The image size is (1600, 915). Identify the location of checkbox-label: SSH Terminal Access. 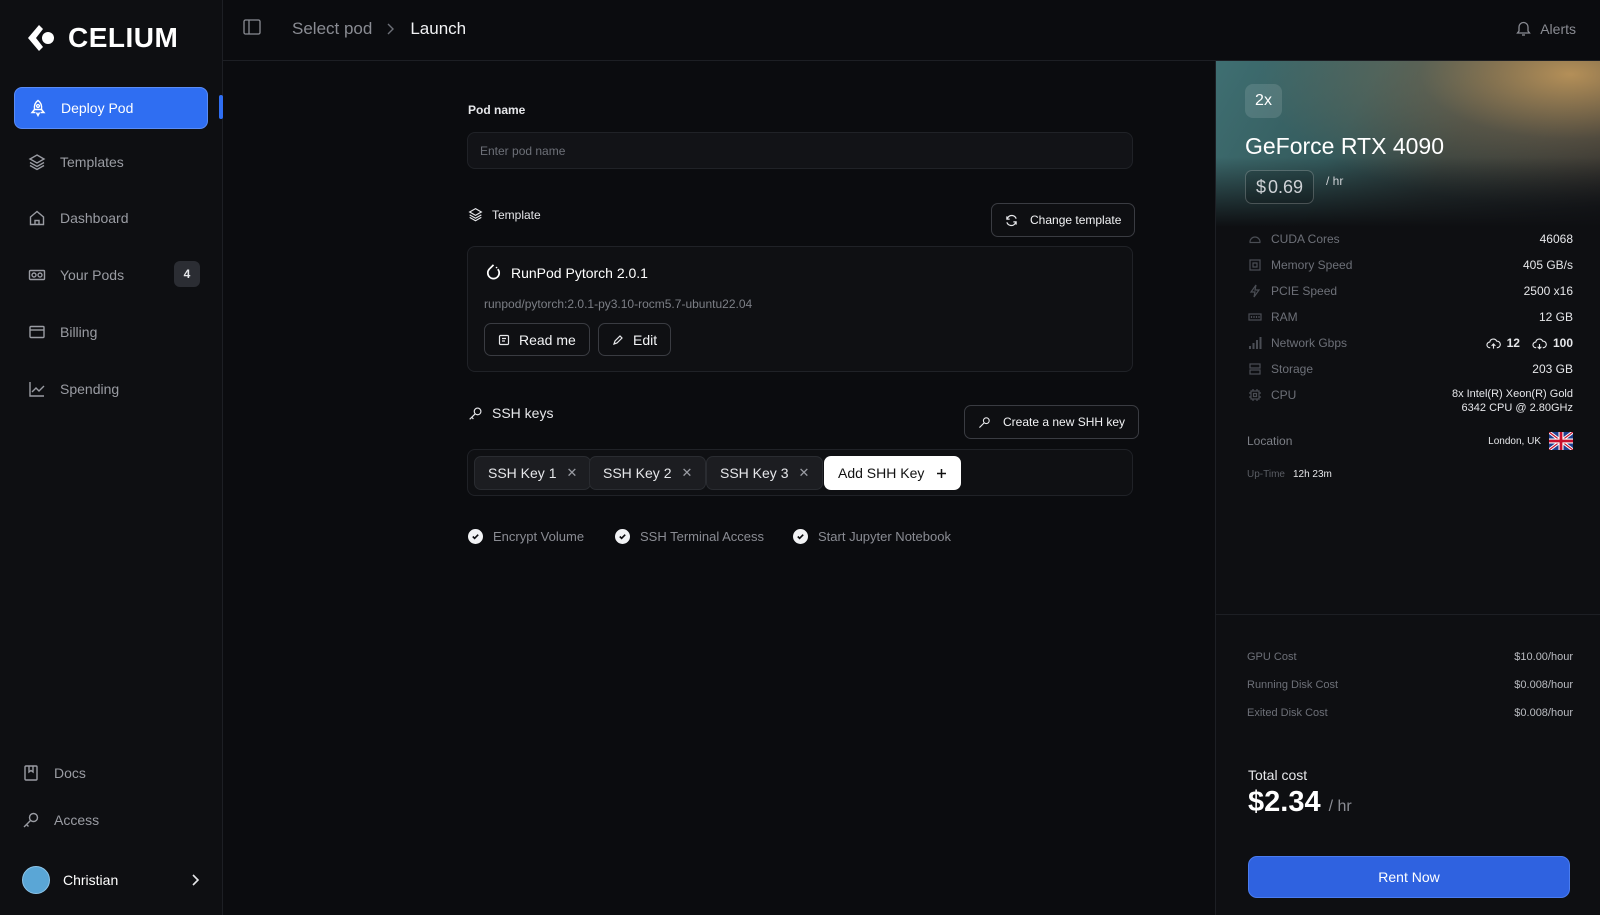
(702, 536).